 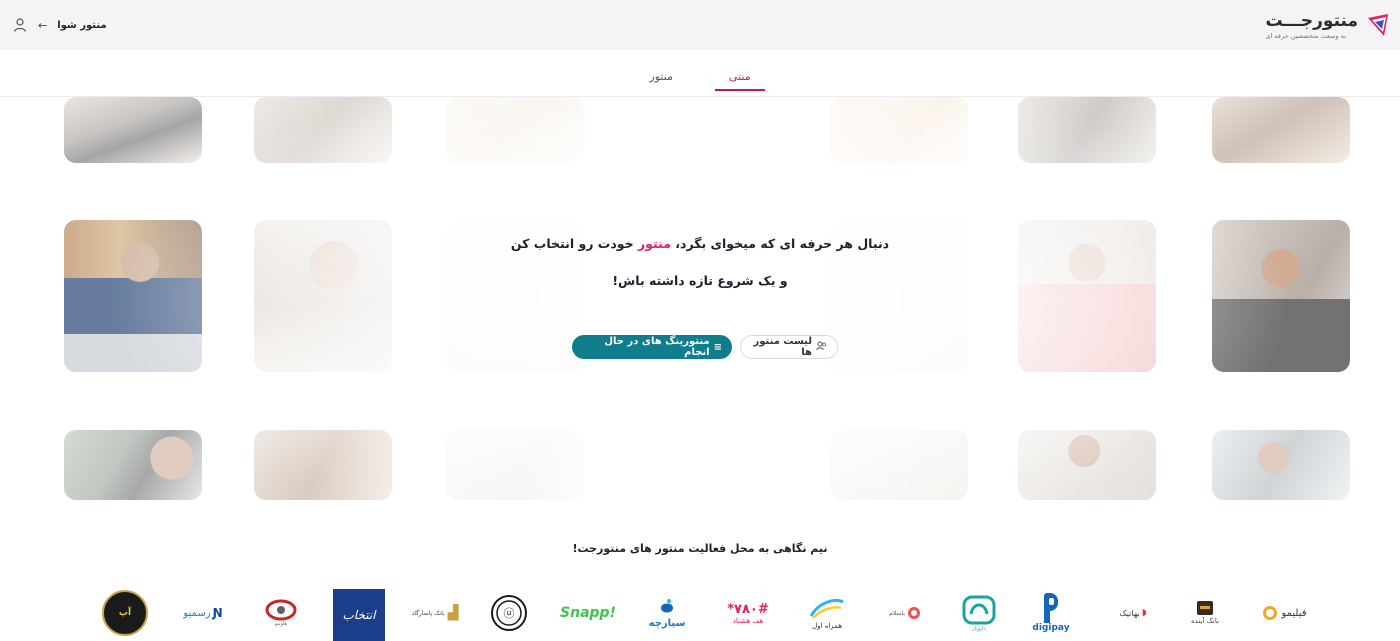 What do you see at coordinates (281, 610) in the screenshot?
I see `havino-logo-icon` at bounding box center [281, 610].